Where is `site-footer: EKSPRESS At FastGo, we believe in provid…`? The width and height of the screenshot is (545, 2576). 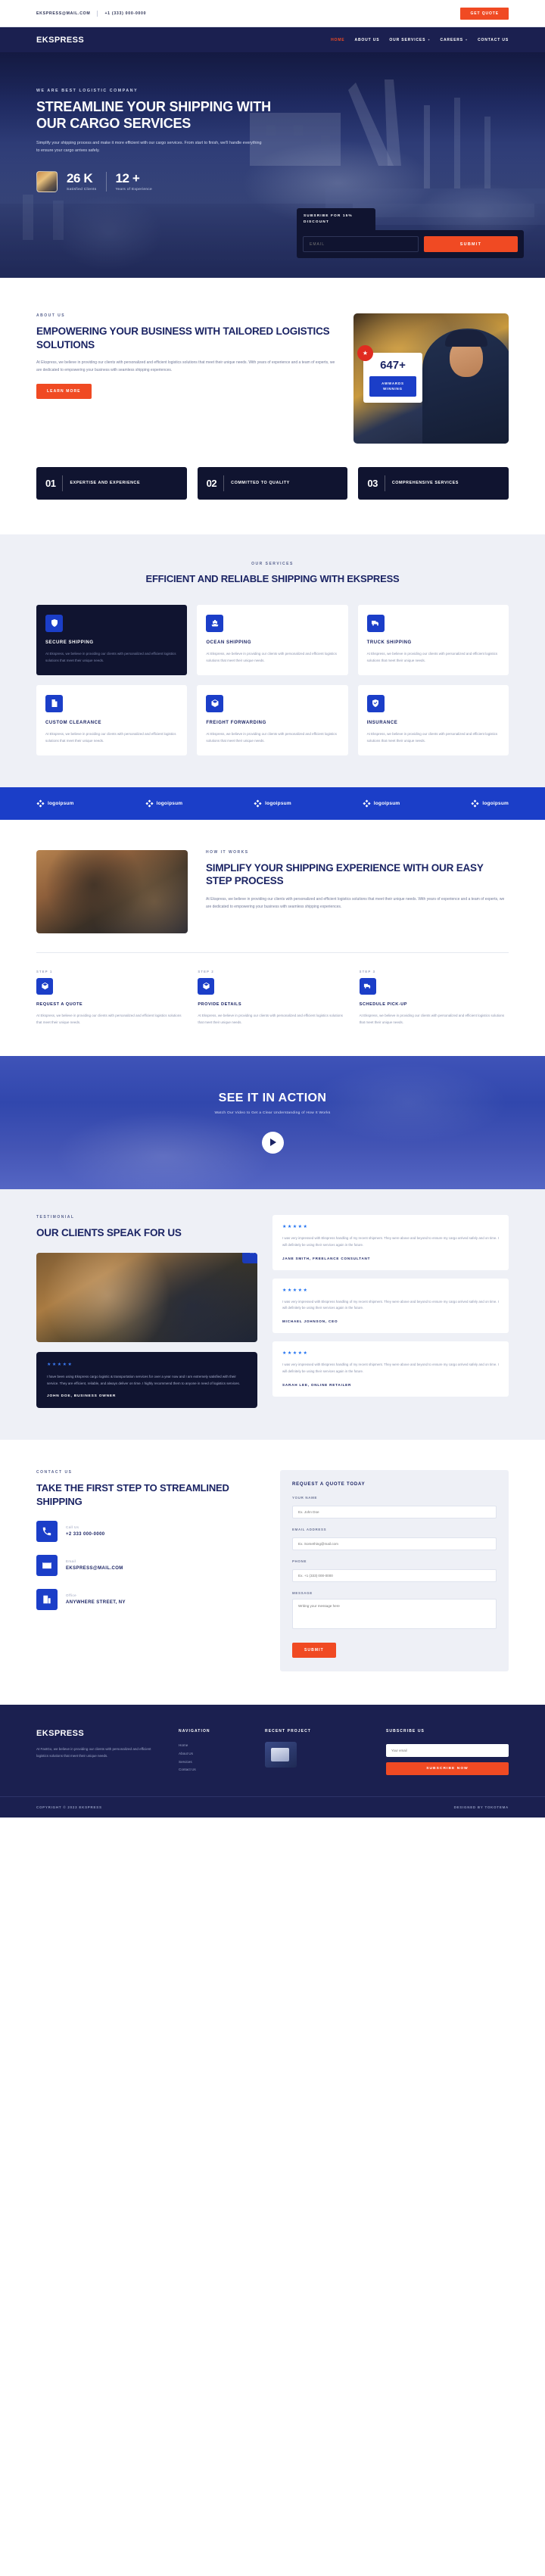 site-footer: EKSPRESS At FastGo, we believe in provid… is located at coordinates (272, 1762).